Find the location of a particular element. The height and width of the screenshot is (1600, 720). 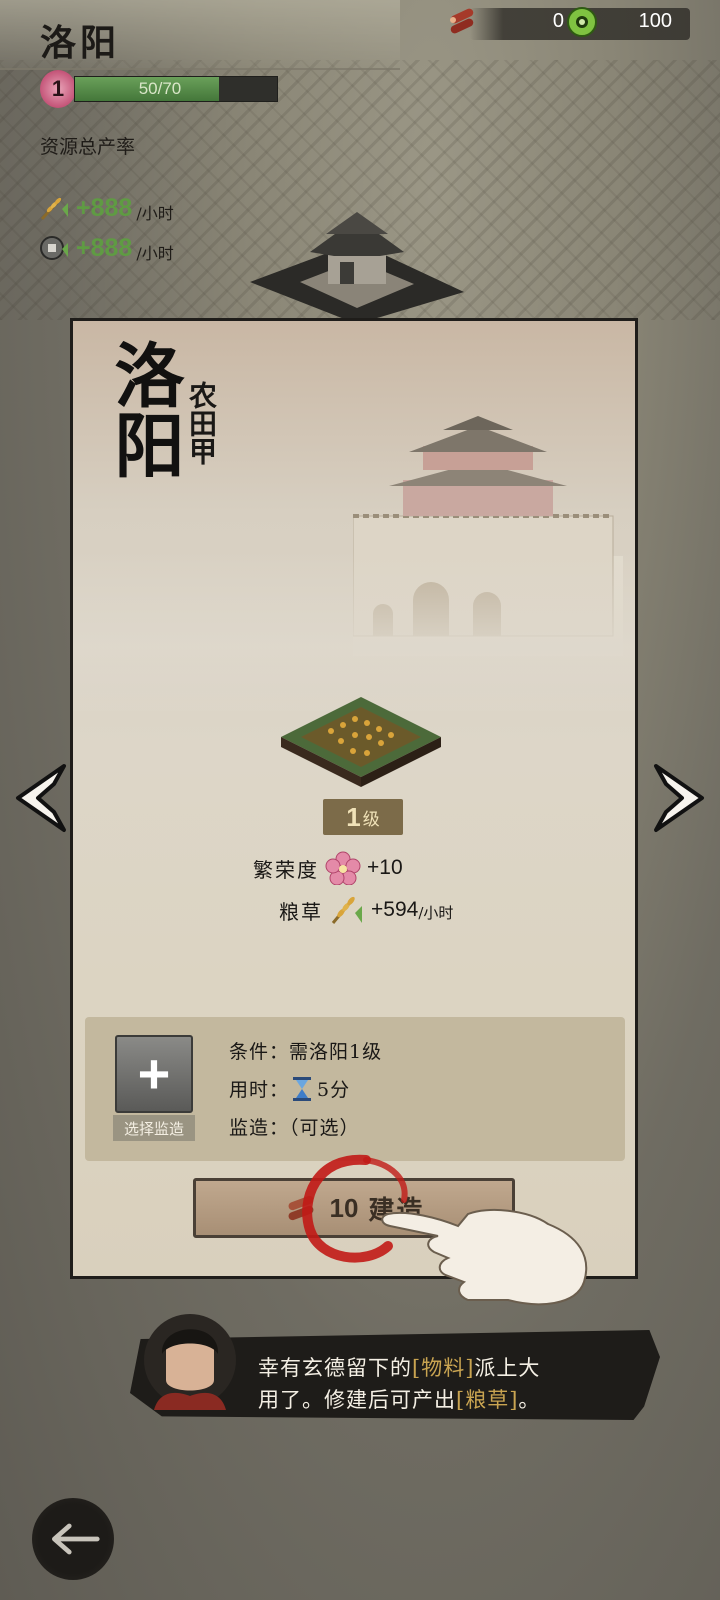

advisor-dialog-text: 幸有玄德留下的[物料]派上大 用了。修建后可产出[粮草]。 is located at coordinates (448, 1384).